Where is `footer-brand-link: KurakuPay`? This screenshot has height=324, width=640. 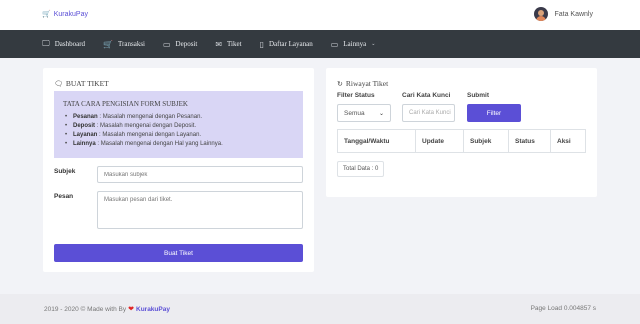
footer-brand-link: KurakuPay is located at coordinates (153, 309).